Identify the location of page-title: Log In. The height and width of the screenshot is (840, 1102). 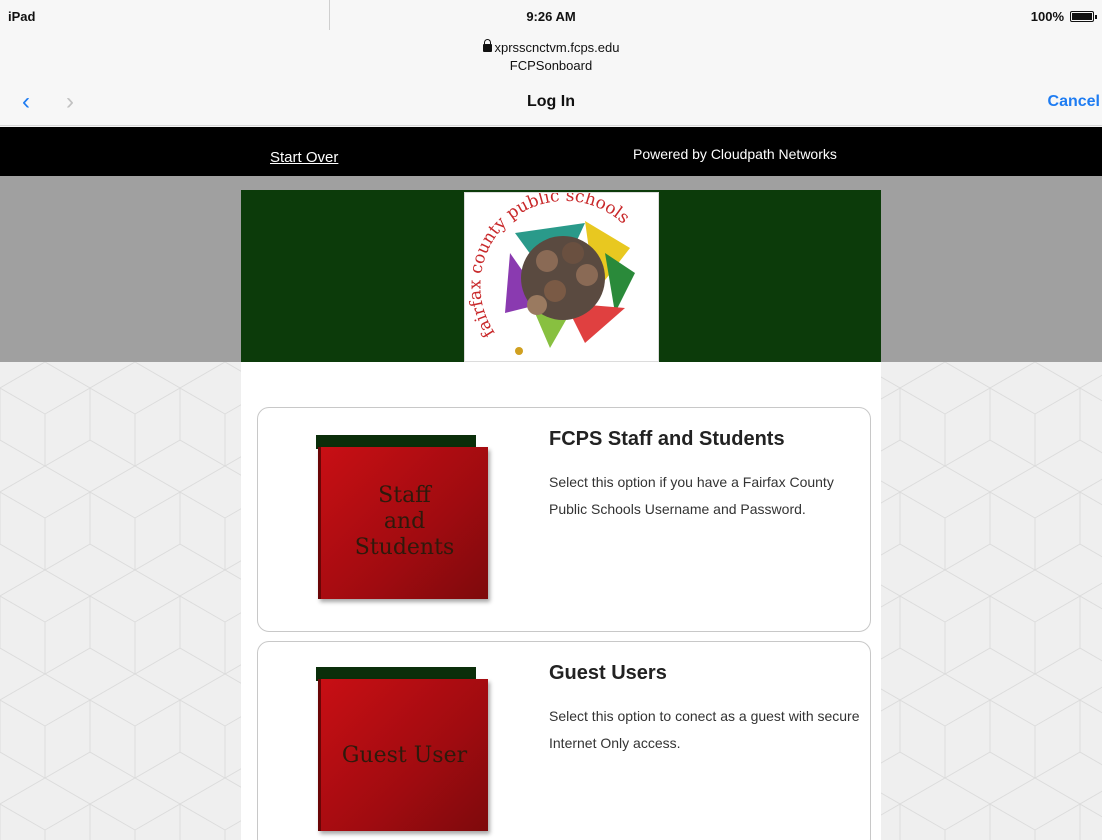
(551, 101).